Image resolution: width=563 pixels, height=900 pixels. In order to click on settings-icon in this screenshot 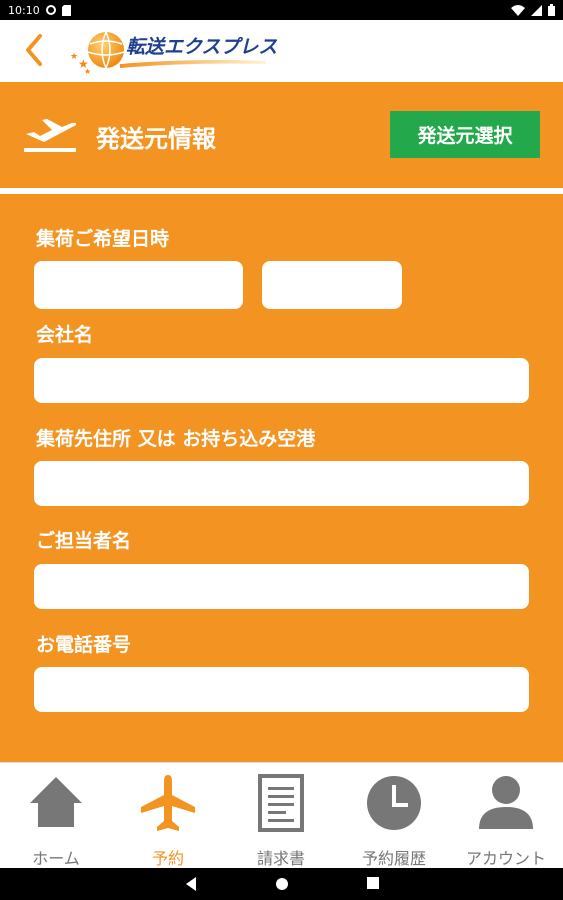, I will do `click(50, 10)`.